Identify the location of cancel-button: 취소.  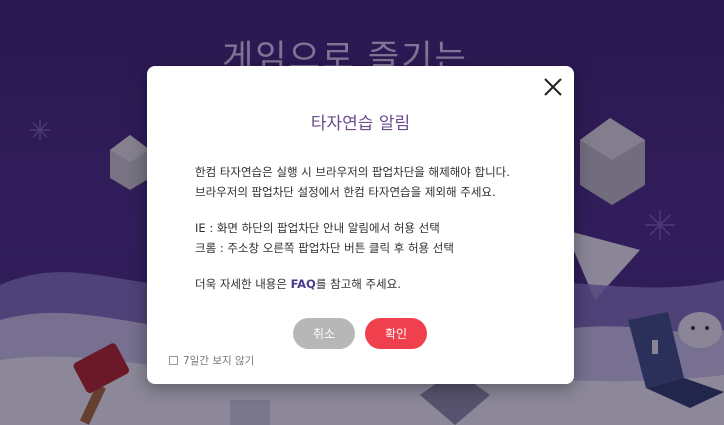
(324, 333).